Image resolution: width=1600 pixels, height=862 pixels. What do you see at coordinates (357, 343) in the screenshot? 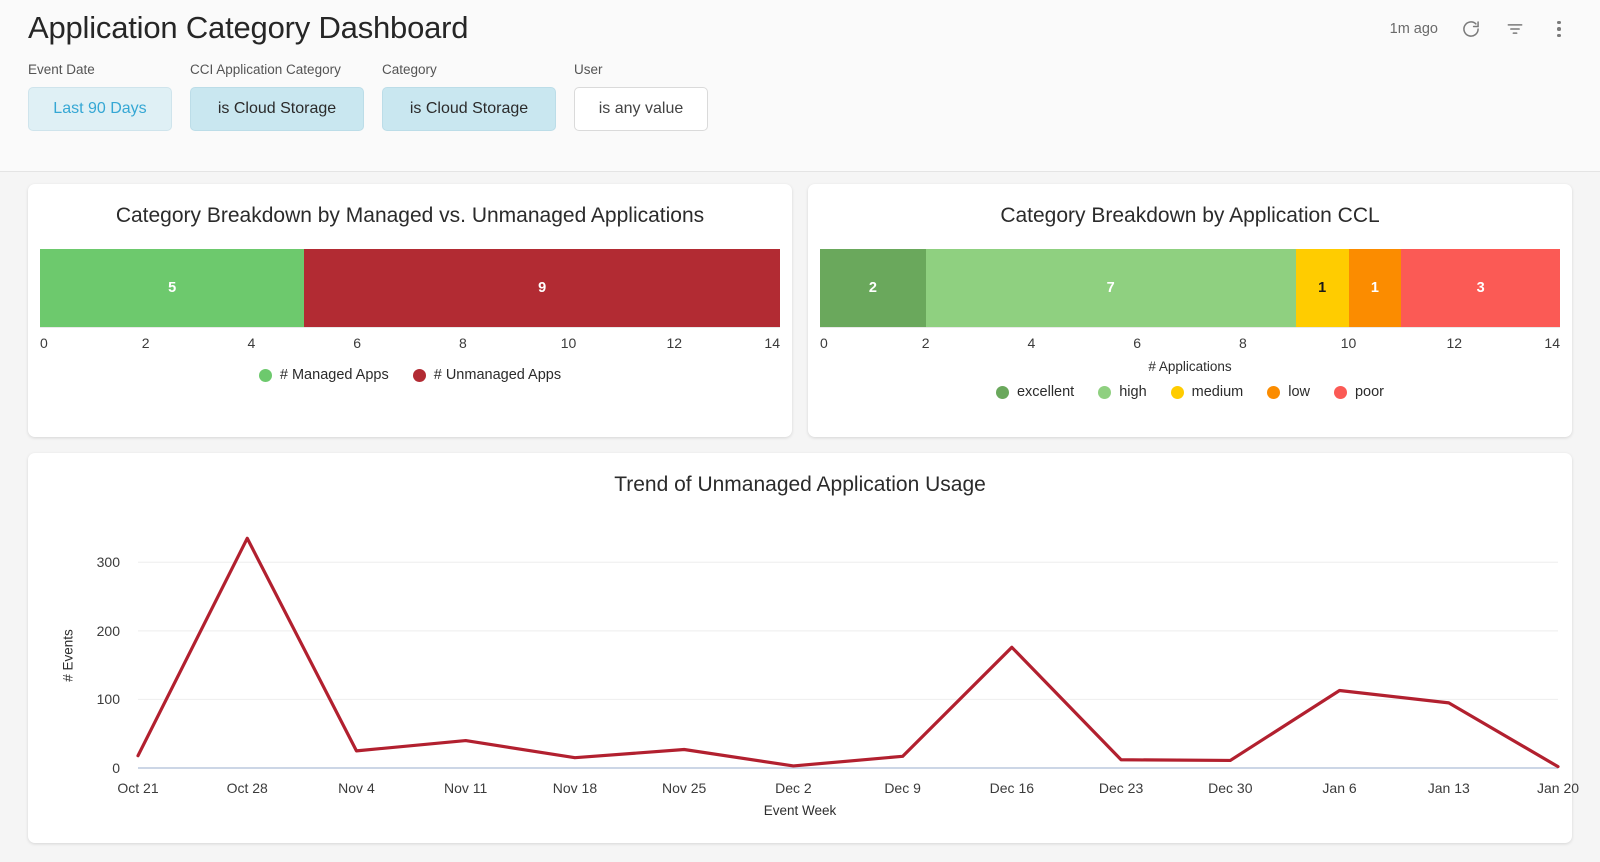
I see `x-axis-tick: 6` at bounding box center [357, 343].